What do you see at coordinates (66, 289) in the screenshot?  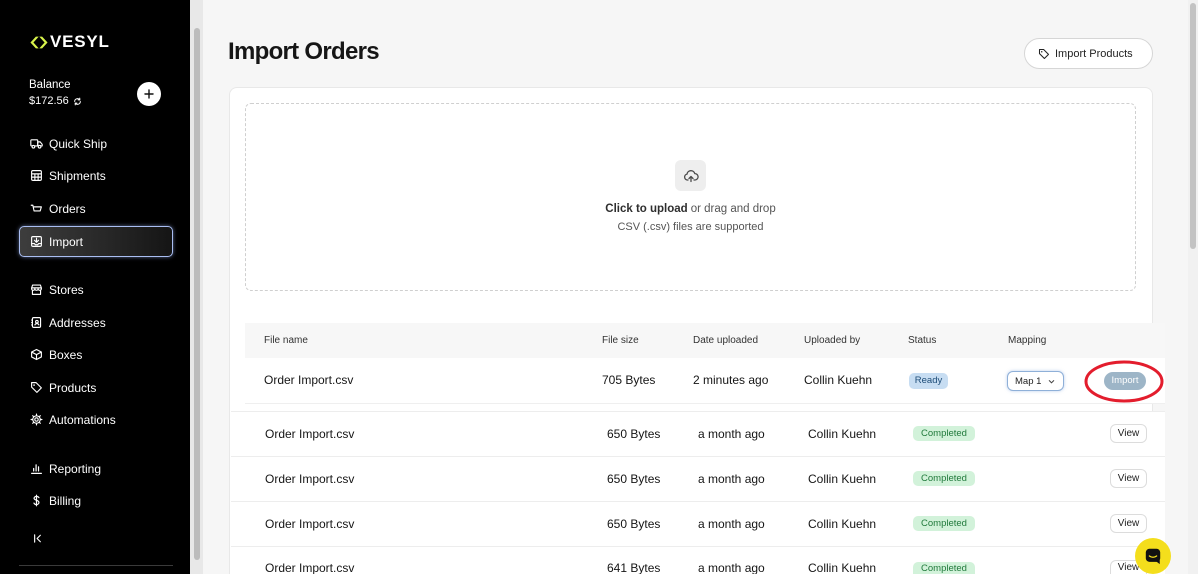 I see `sidebar-item-label: Stores` at bounding box center [66, 289].